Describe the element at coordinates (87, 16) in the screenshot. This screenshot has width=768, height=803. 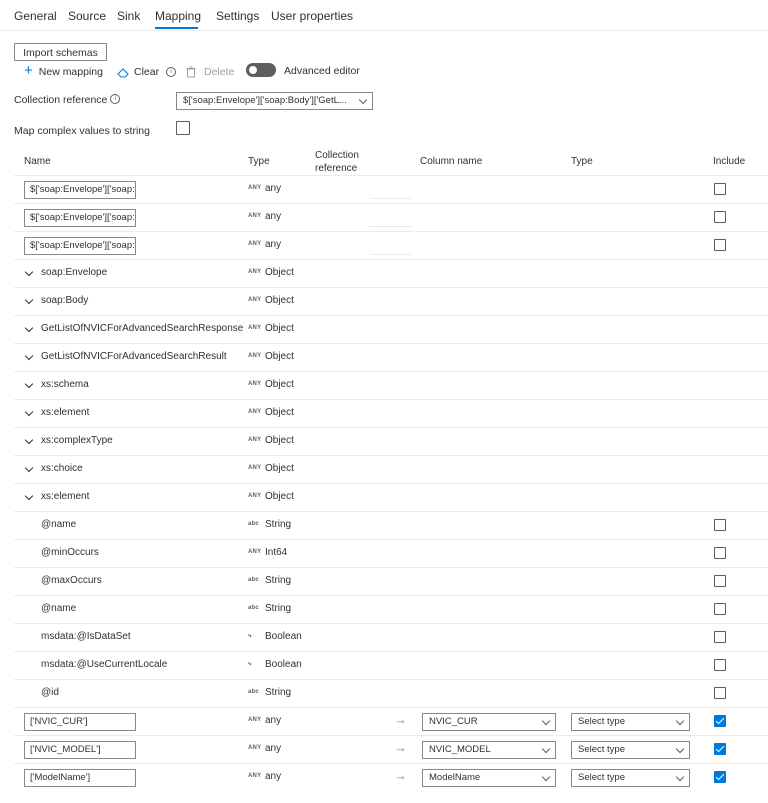
I see `tab-source: Source` at that location.